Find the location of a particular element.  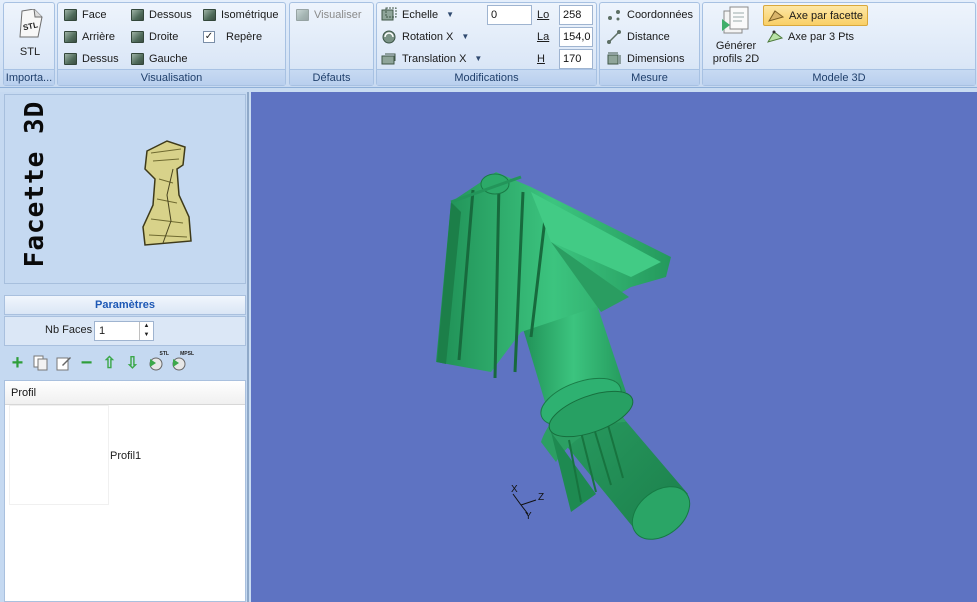

copy-icon is located at coordinates (40, 363).